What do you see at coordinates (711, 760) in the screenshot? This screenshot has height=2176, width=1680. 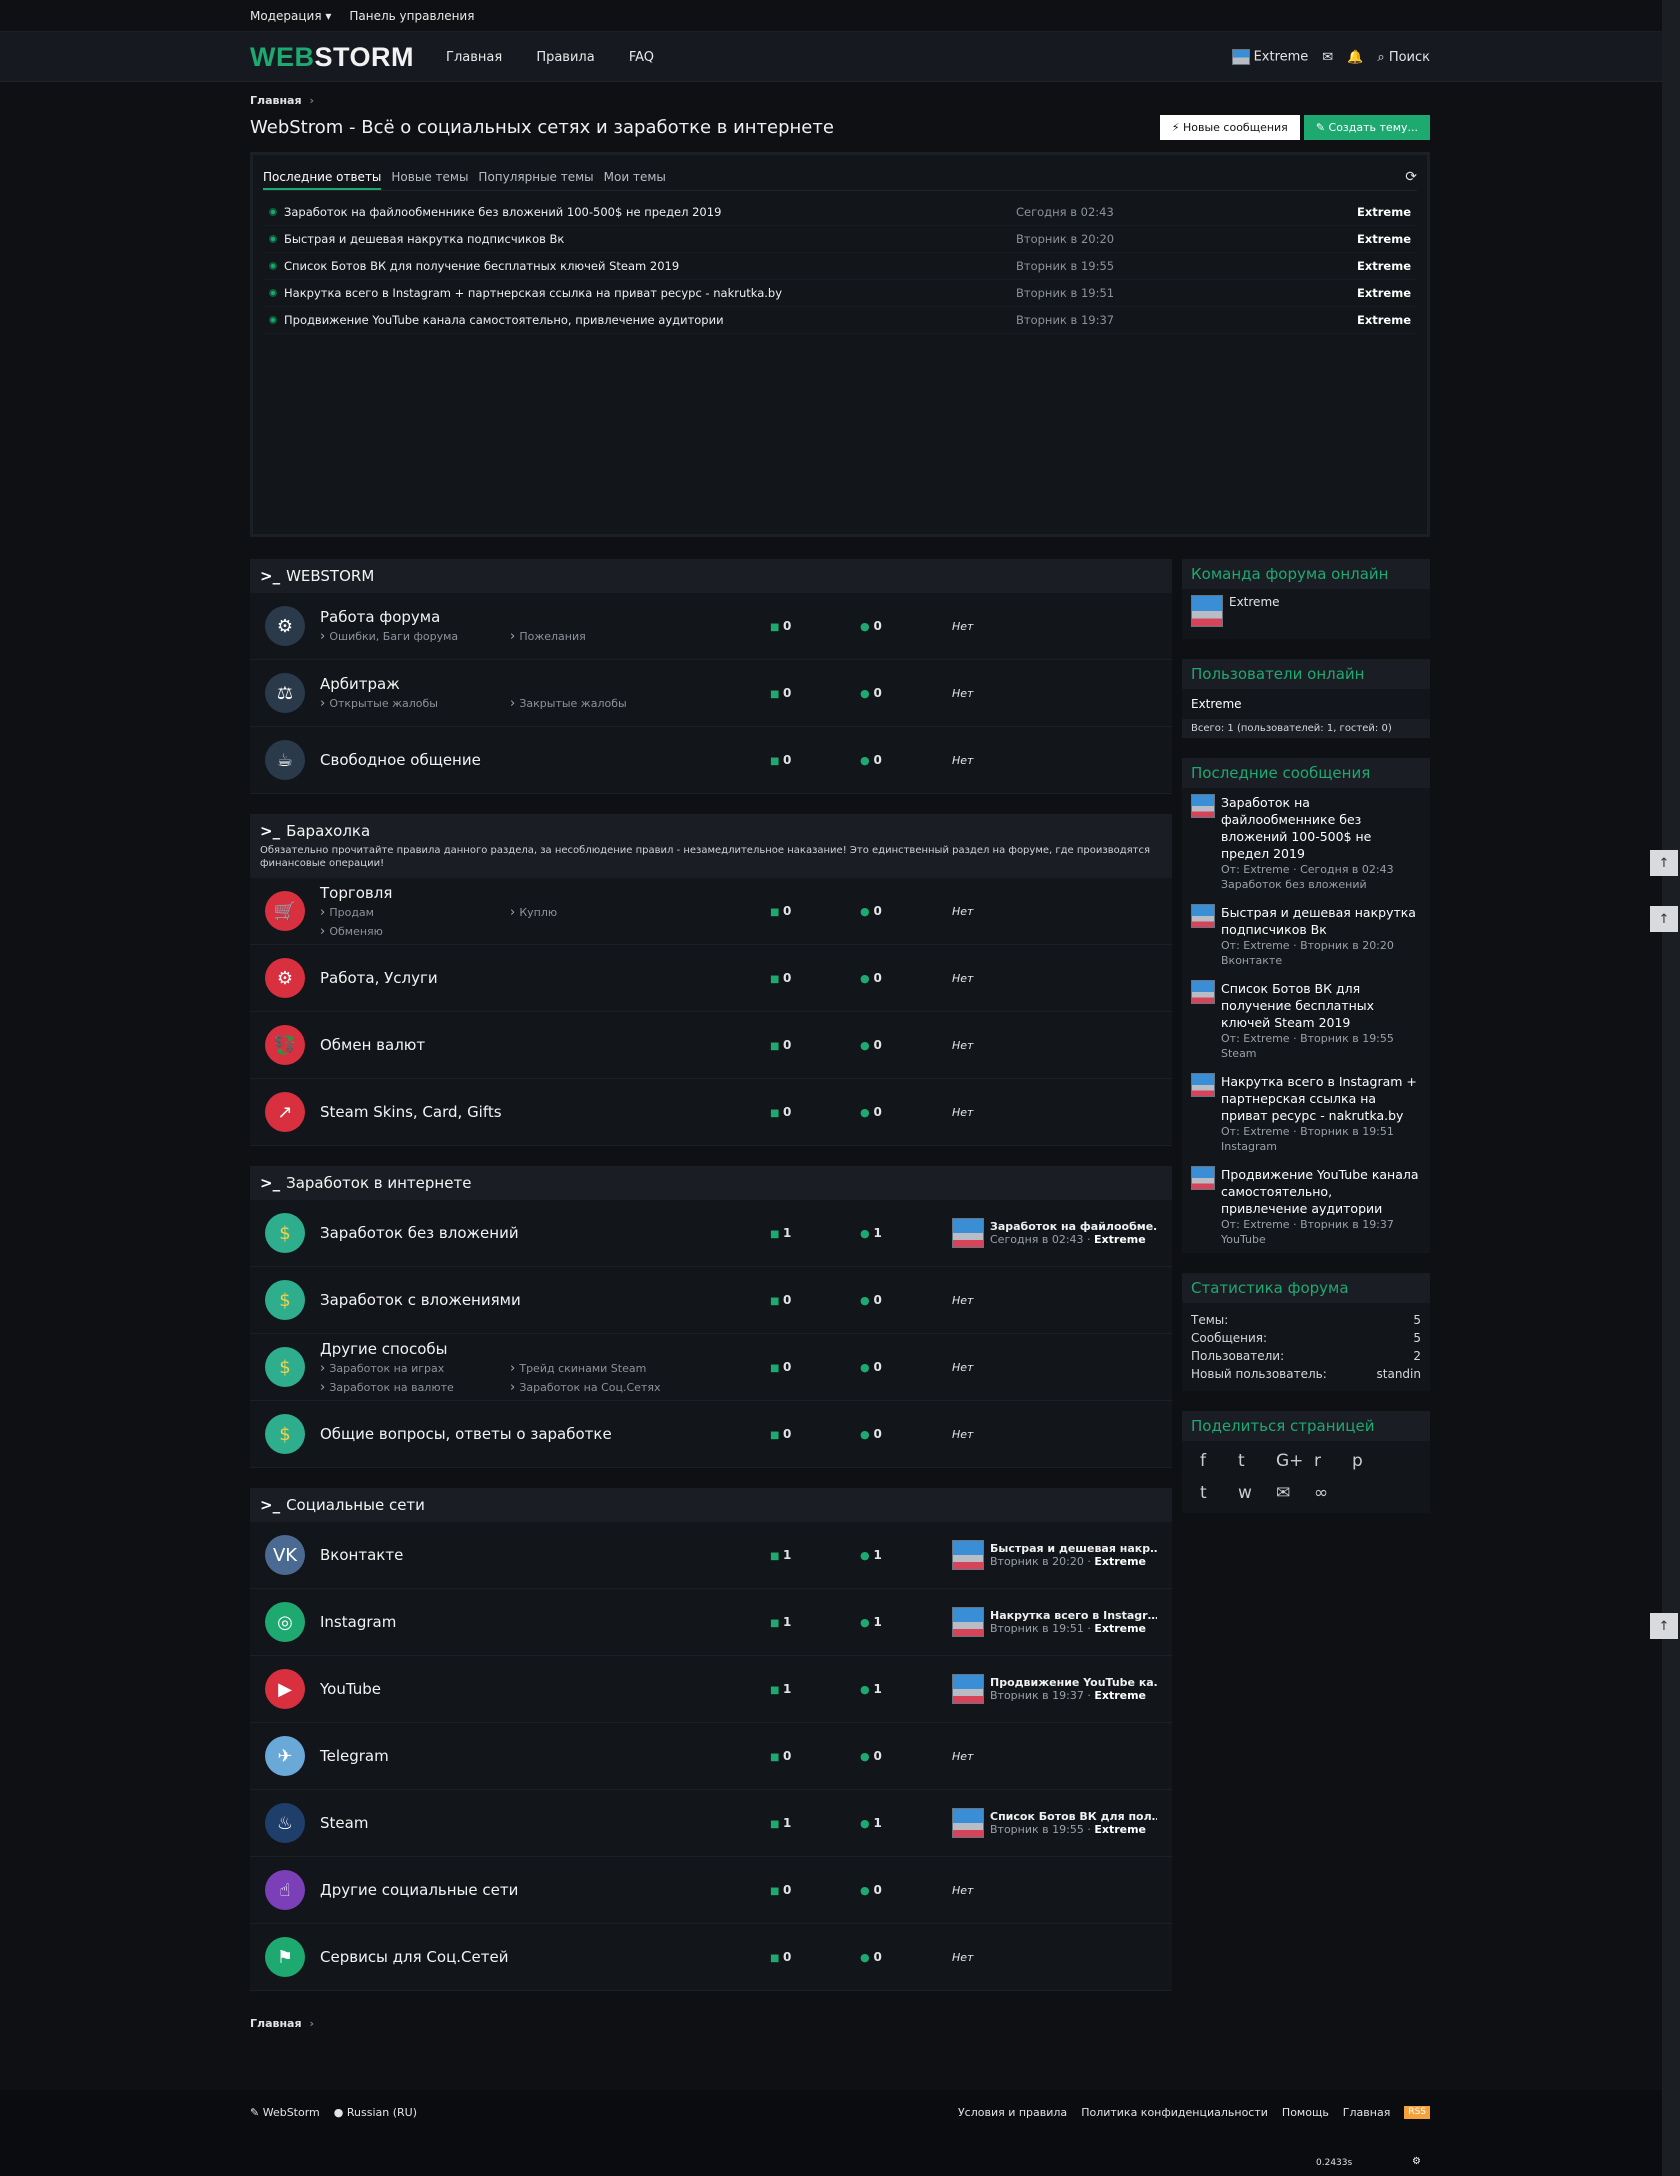 I see `forum-row: ☕Свободное общение00Нет` at bounding box center [711, 760].